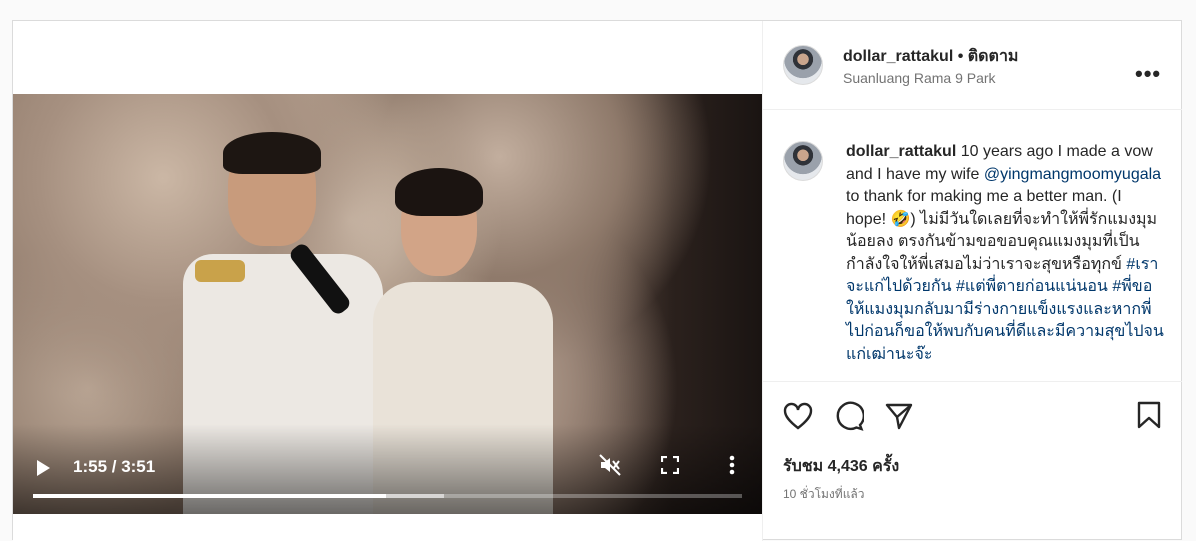  I want to click on post-author: dollar_rattakul • ติดตาม, so click(930, 56).